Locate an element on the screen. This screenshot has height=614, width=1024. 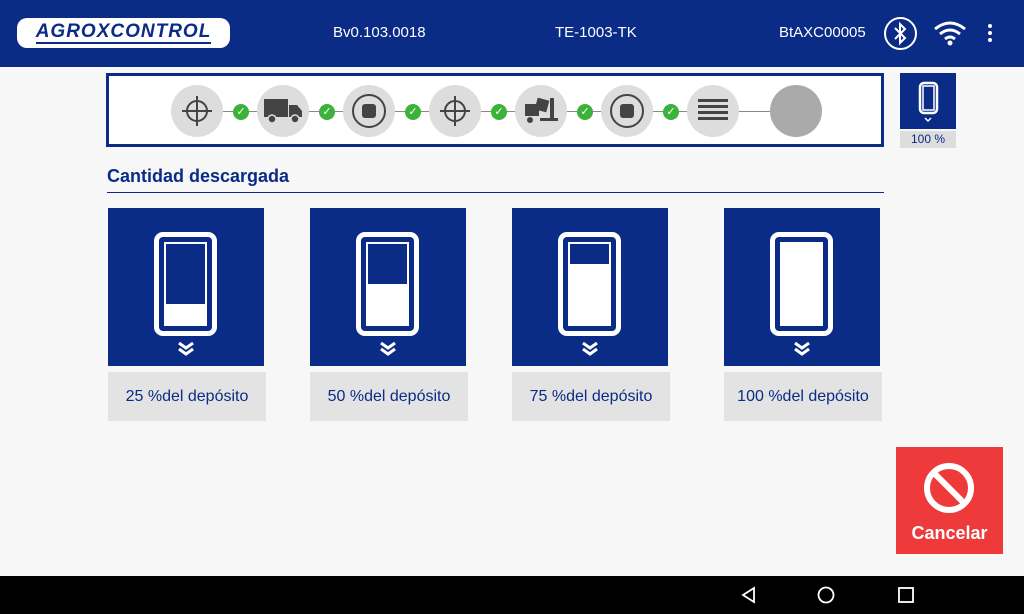
step-lines-icon is located at coordinates (713, 111).